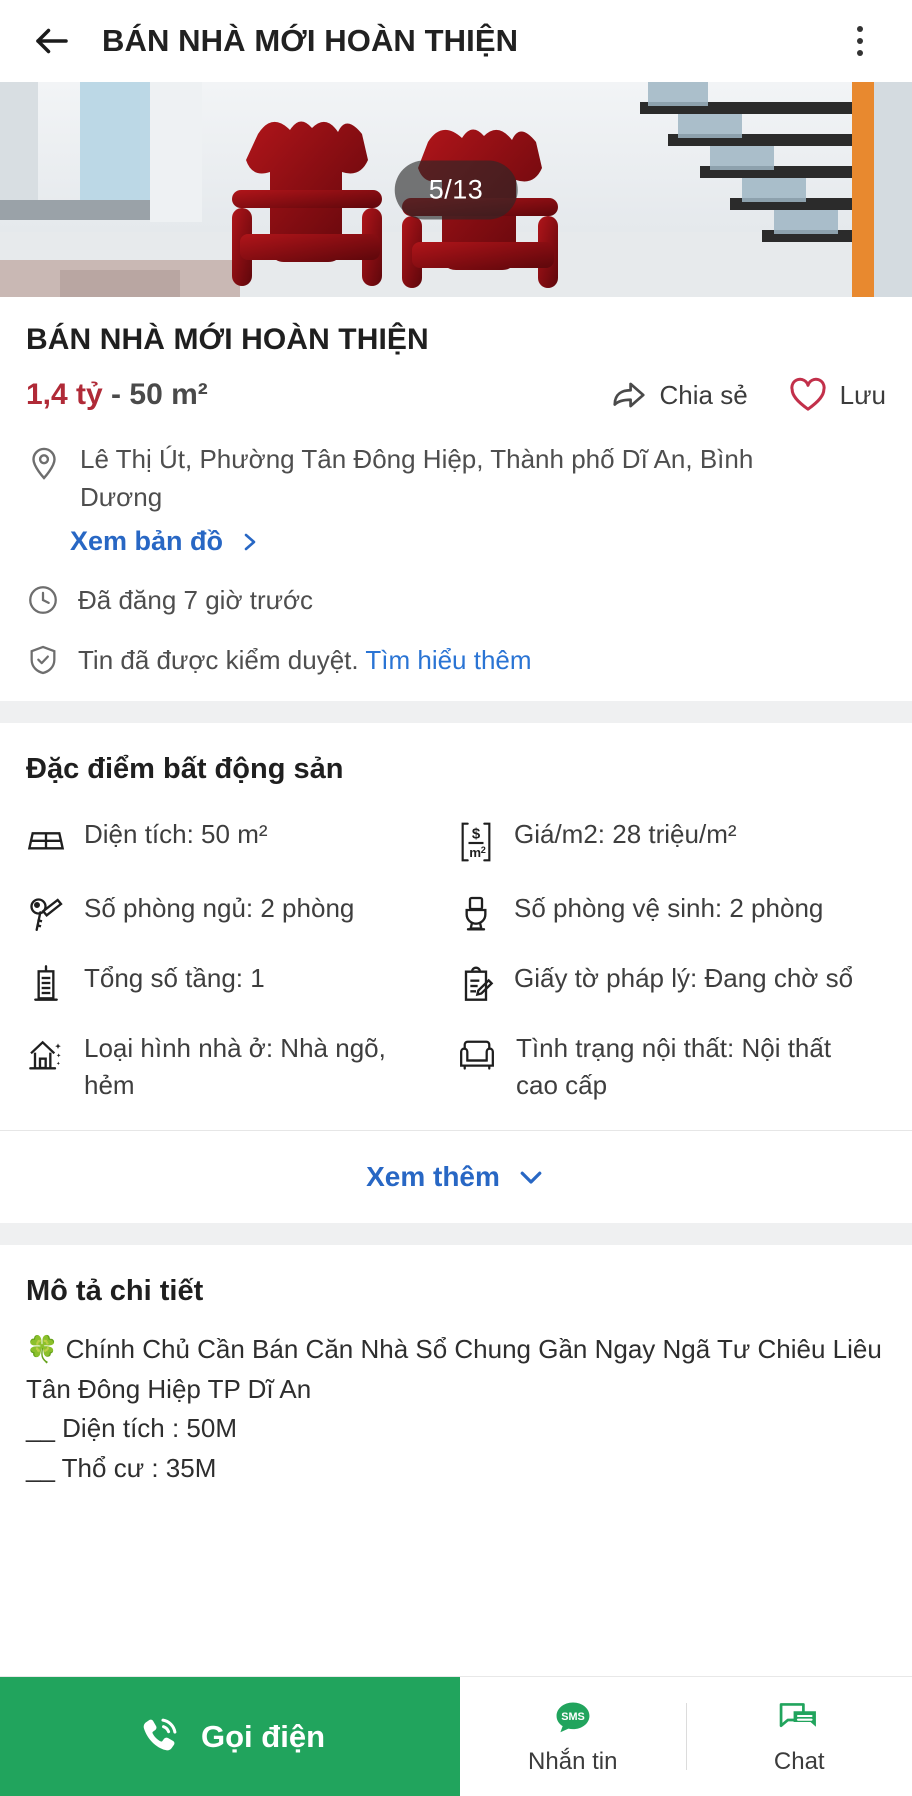  Describe the element at coordinates (176, 834) in the screenshot. I see `feature-label: Diện tích: 50 m²` at that location.